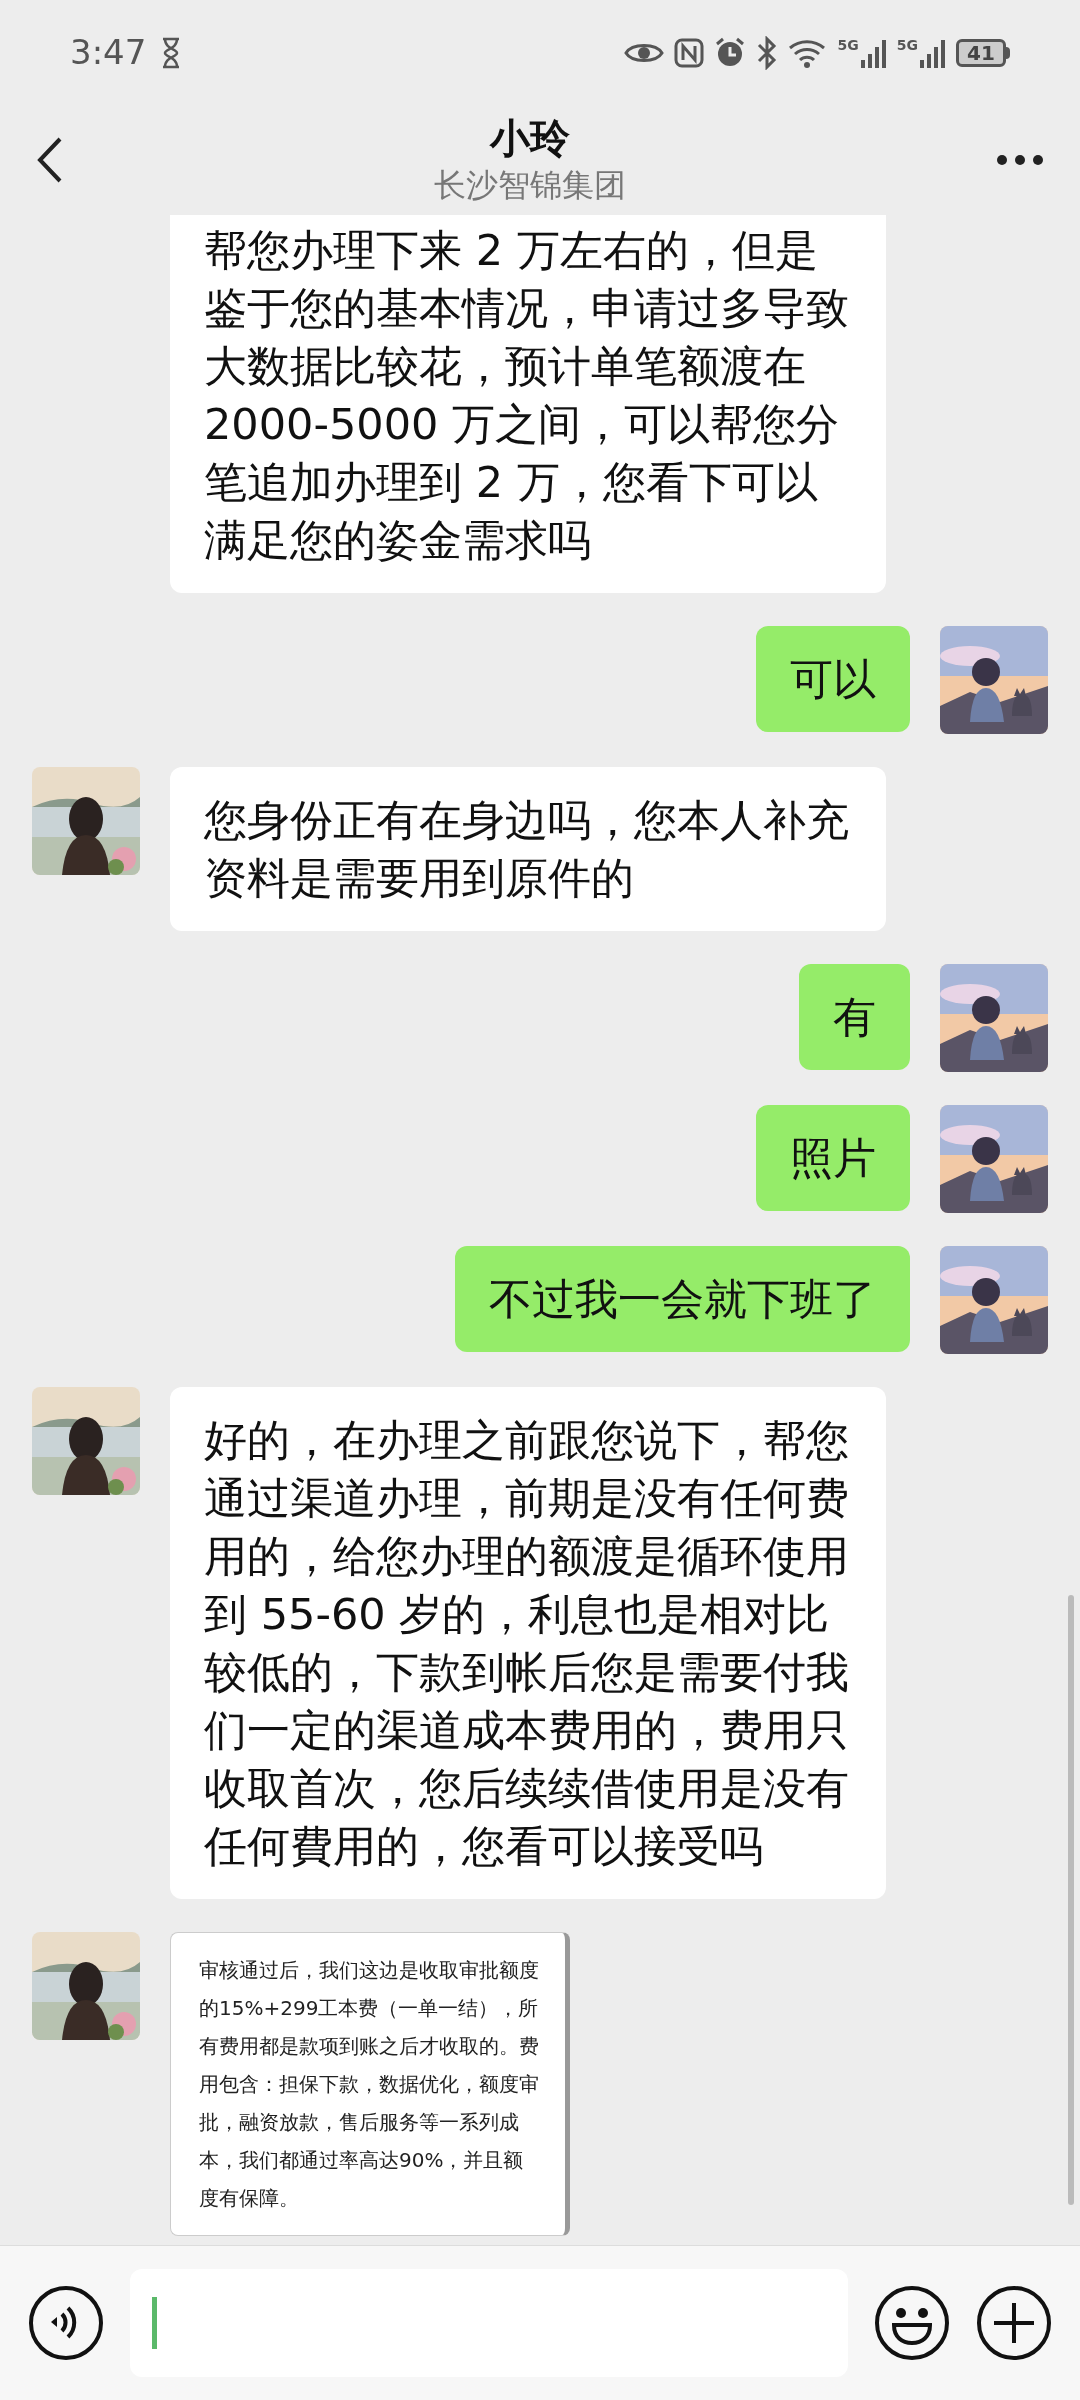 The height and width of the screenshot is (2400, 1080). What do you see at coordinates (688, 52) in the screenshot?
I see `nfc-icon` at bounding box center [688, 52].